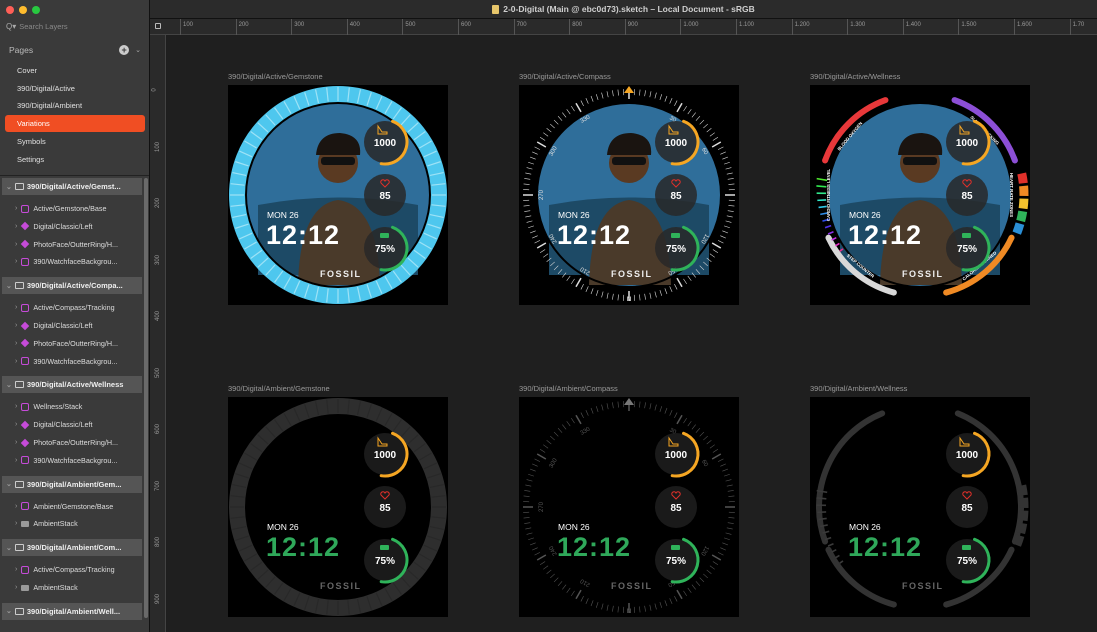  Describe the element at coordinates (858, 388) in the screenshot. I see `artboard-title: 390/Digital/Ambient/Wellness` at that location.